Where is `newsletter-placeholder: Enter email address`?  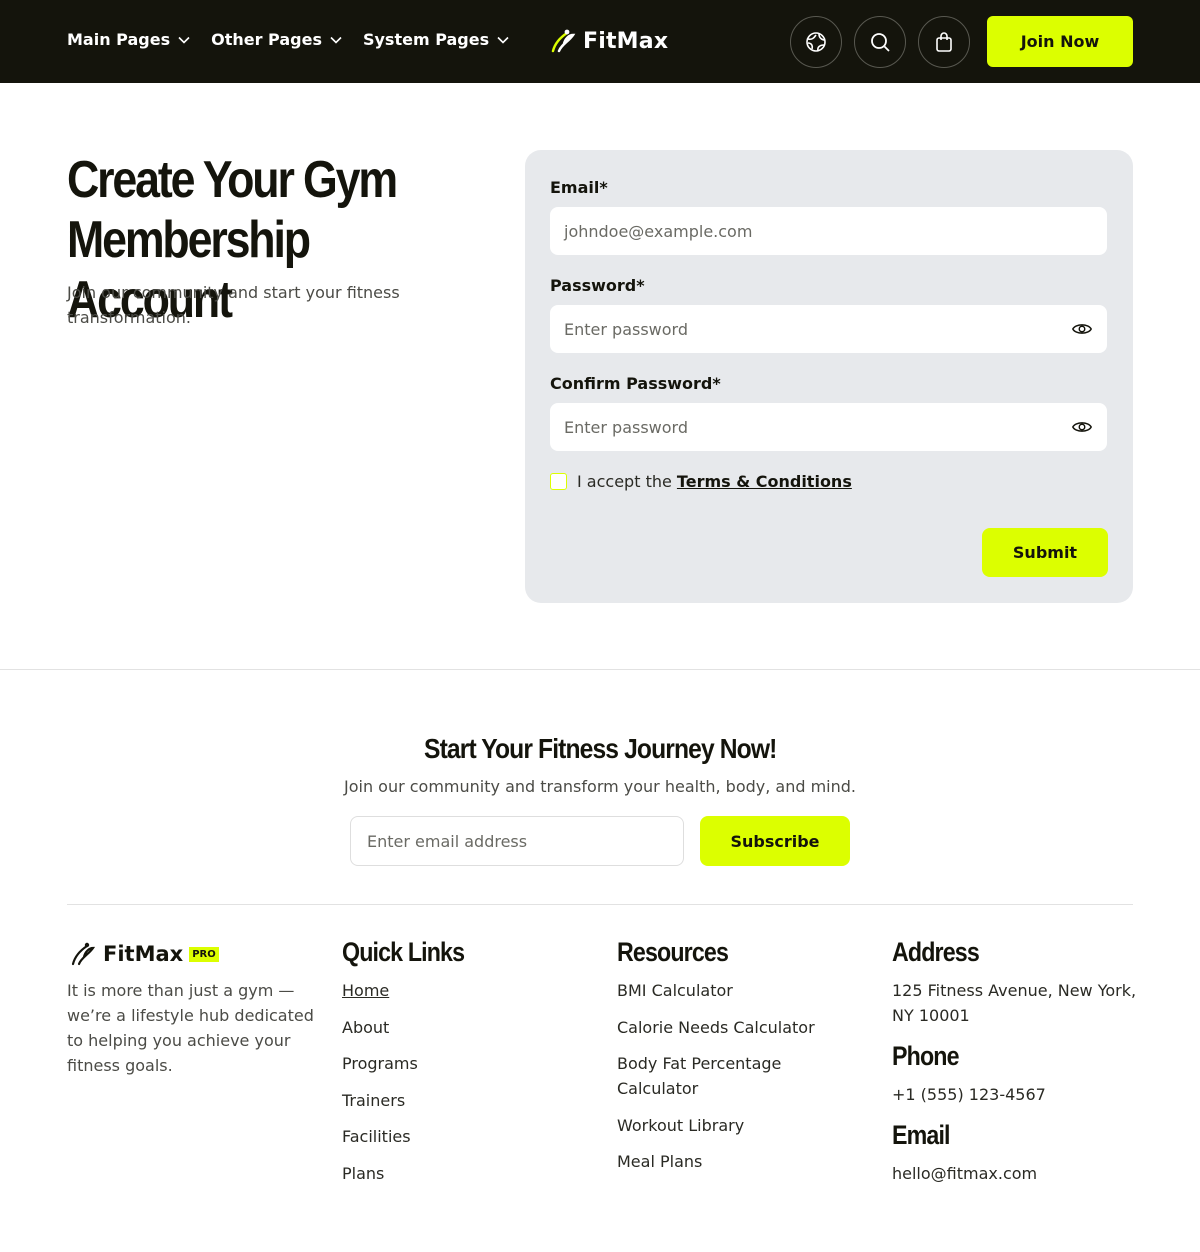
newsletter-placeholder: Enter email address is located at coordinates (447, 841).